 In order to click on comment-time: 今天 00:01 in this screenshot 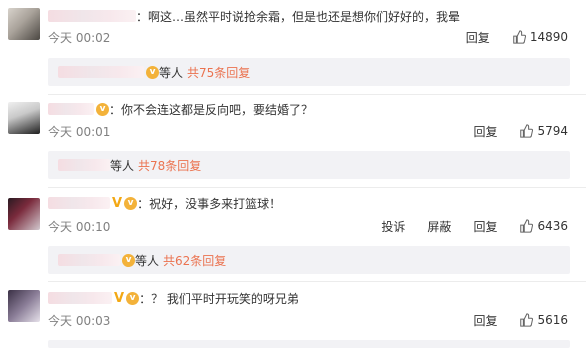, I will do `click(79, 131)`.